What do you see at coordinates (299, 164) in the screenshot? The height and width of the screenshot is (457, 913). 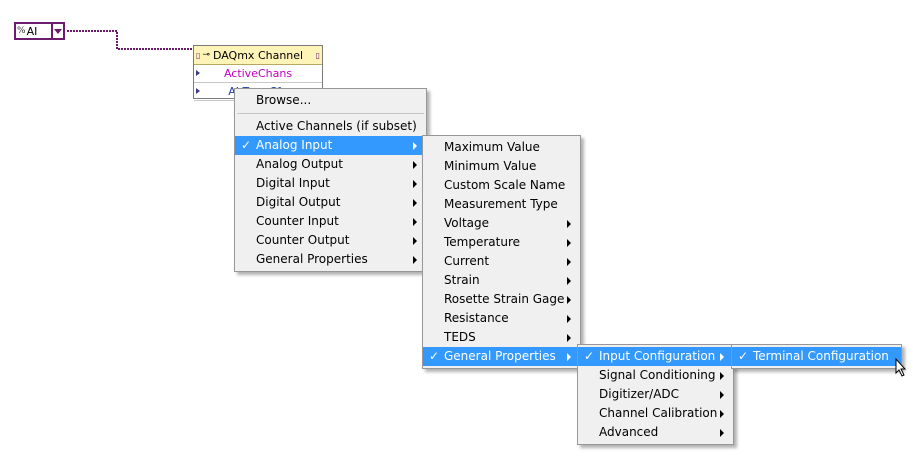 I see `menu-item-label: Analog Output` at bounding box center [299, 164].